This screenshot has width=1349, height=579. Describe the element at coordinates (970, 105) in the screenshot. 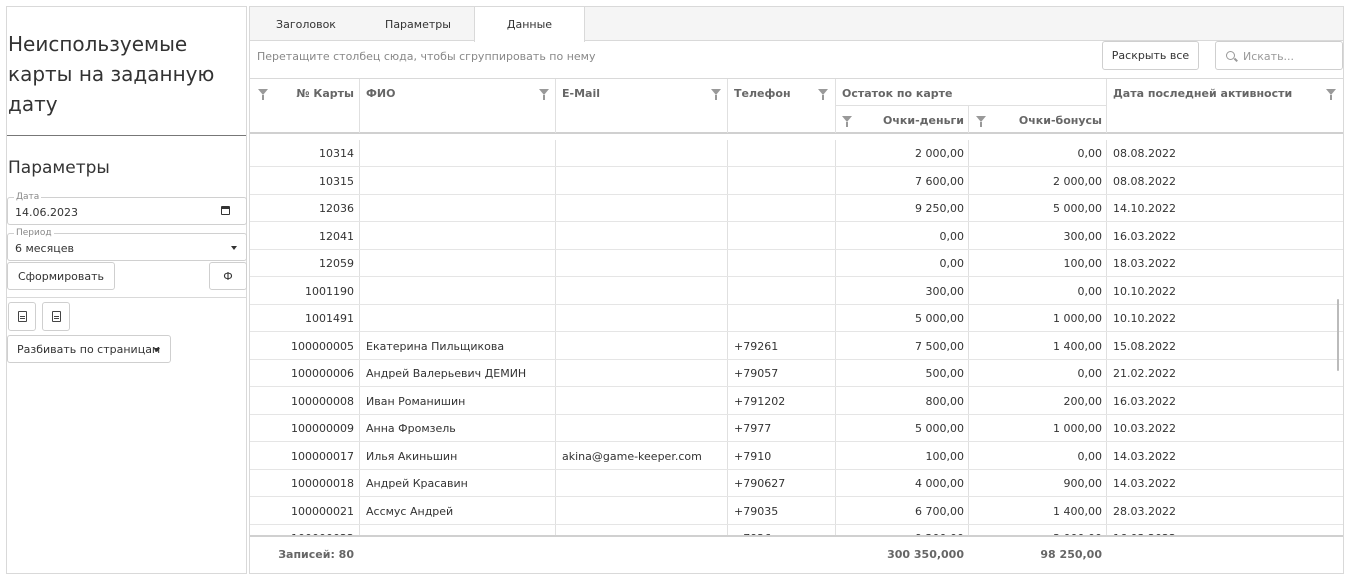

I see `band-divider` at that location.